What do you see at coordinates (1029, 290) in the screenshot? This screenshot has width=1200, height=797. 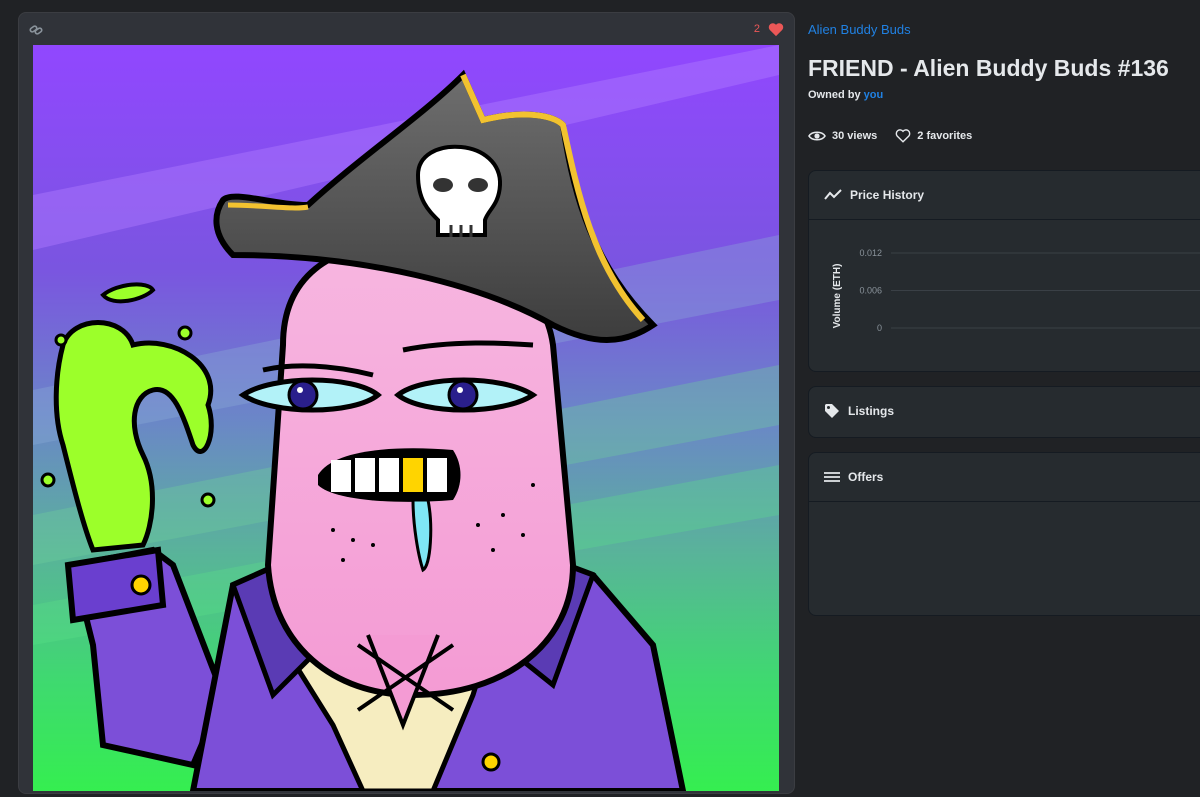 I see `y-axis-ticks: 0.012 0.006 0` at bounding box center [1029, 290].